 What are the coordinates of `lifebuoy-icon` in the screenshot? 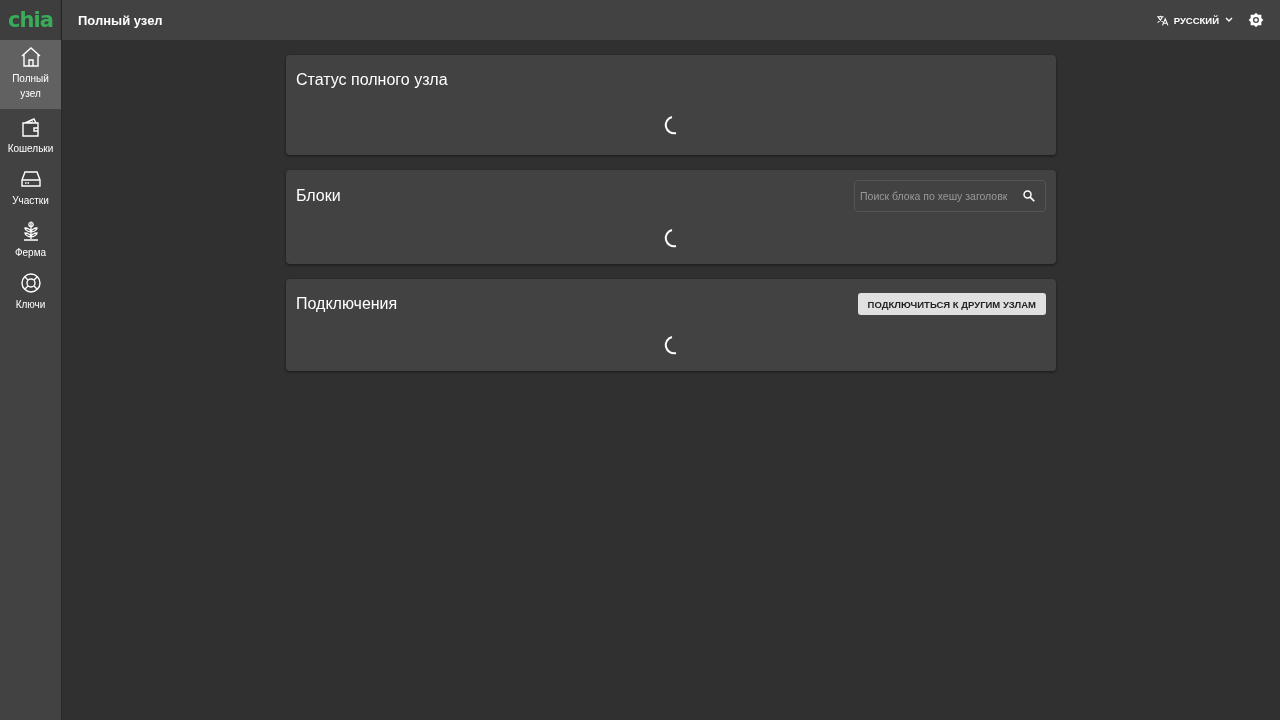 It's located at (30, 283).